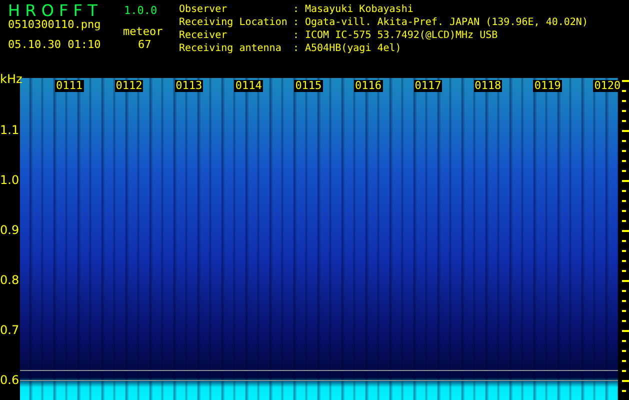 This screenshot has height=400, width=629. Describe the element at coordinates (446, 22) in the screenshot. I see `info-value: Ogata-vill. Akita-Pref. JAPAN (139.96E, 40.02N)` at that location.